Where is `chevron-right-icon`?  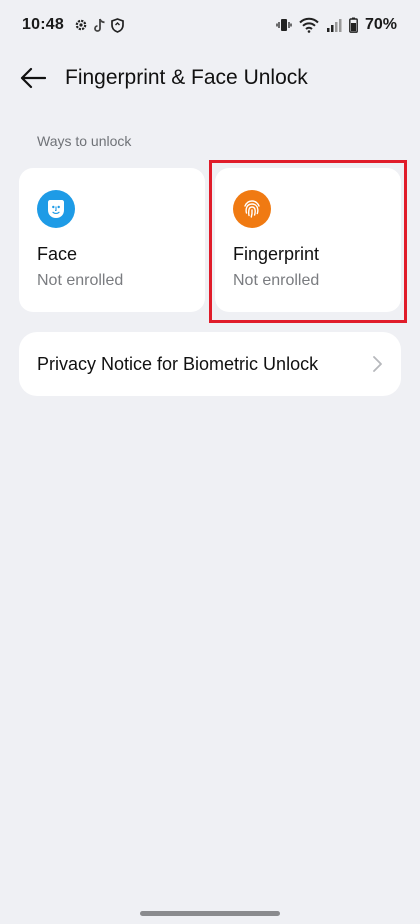 chevron-right-icon is located at coordinates (377, 364).